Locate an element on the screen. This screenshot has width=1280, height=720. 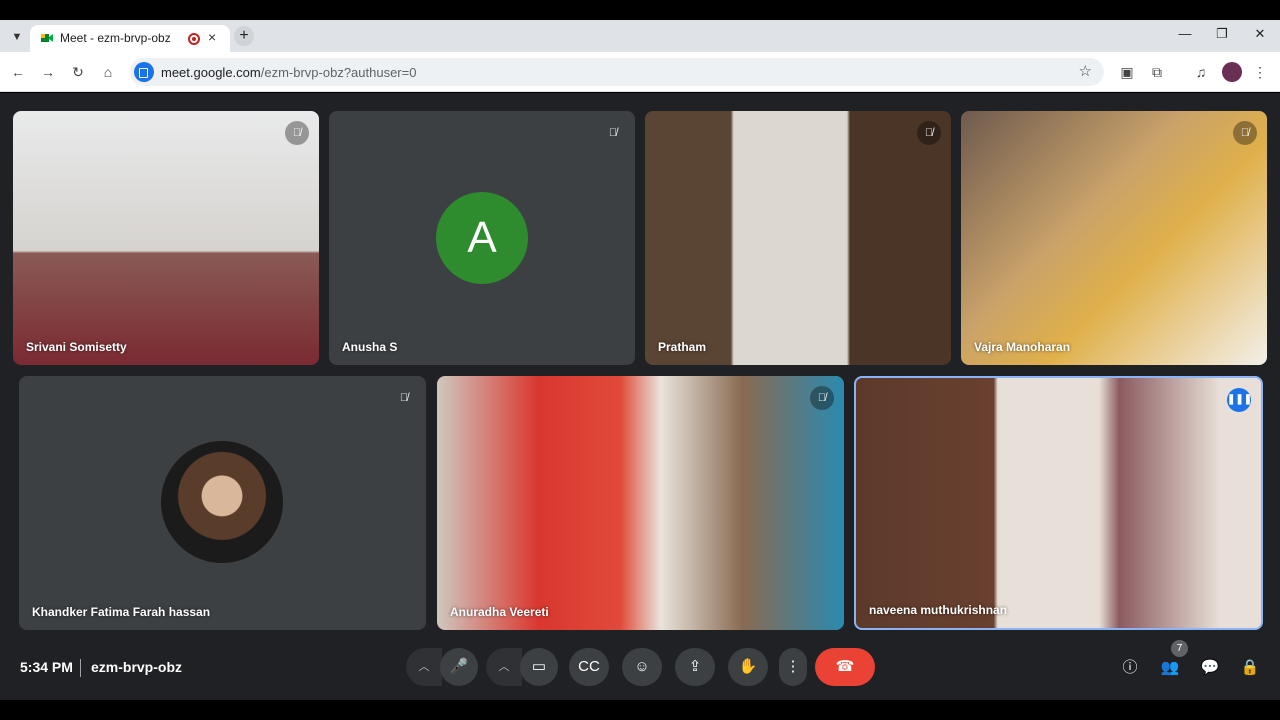
meeting-code: ezm-brvp-obz is located at coordinates (136, 667).